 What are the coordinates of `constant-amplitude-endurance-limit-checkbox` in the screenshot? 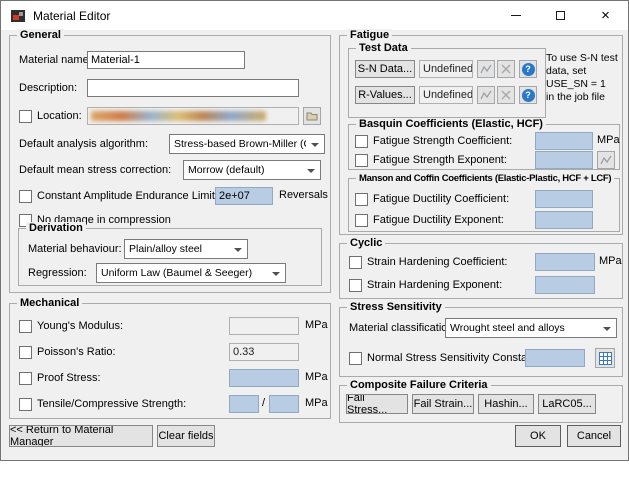 It's located at (25, 196).